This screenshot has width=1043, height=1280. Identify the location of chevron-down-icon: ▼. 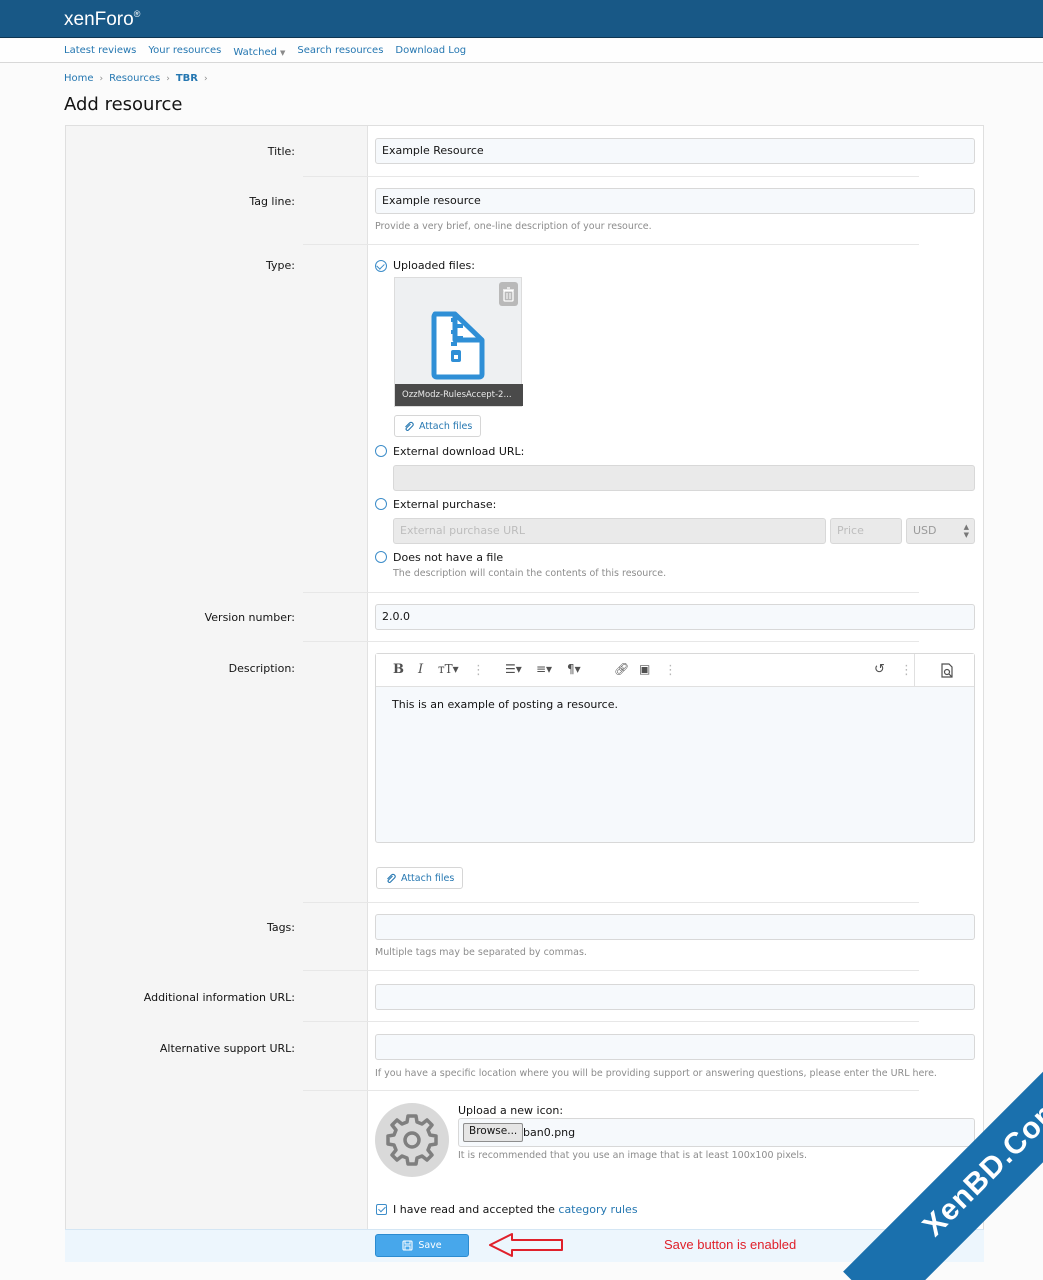
(283, 53).